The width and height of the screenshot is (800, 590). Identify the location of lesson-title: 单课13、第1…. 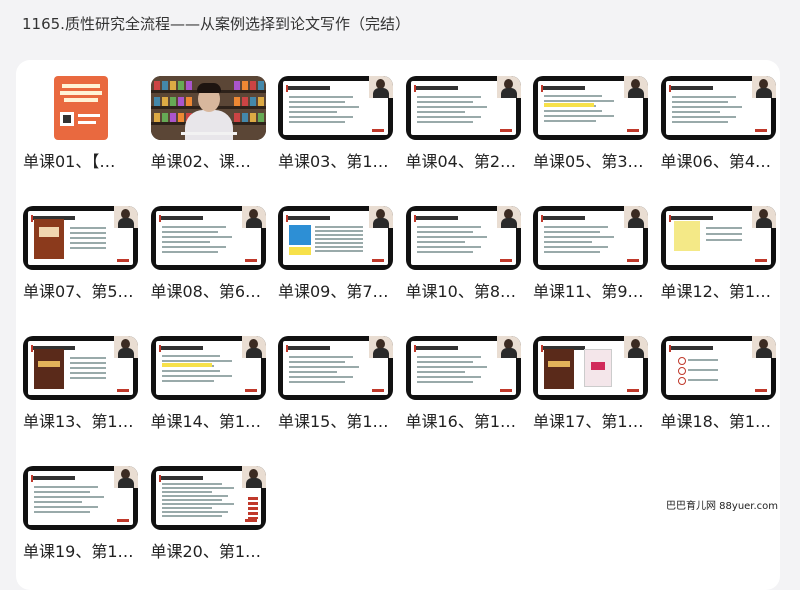
(88, 420).